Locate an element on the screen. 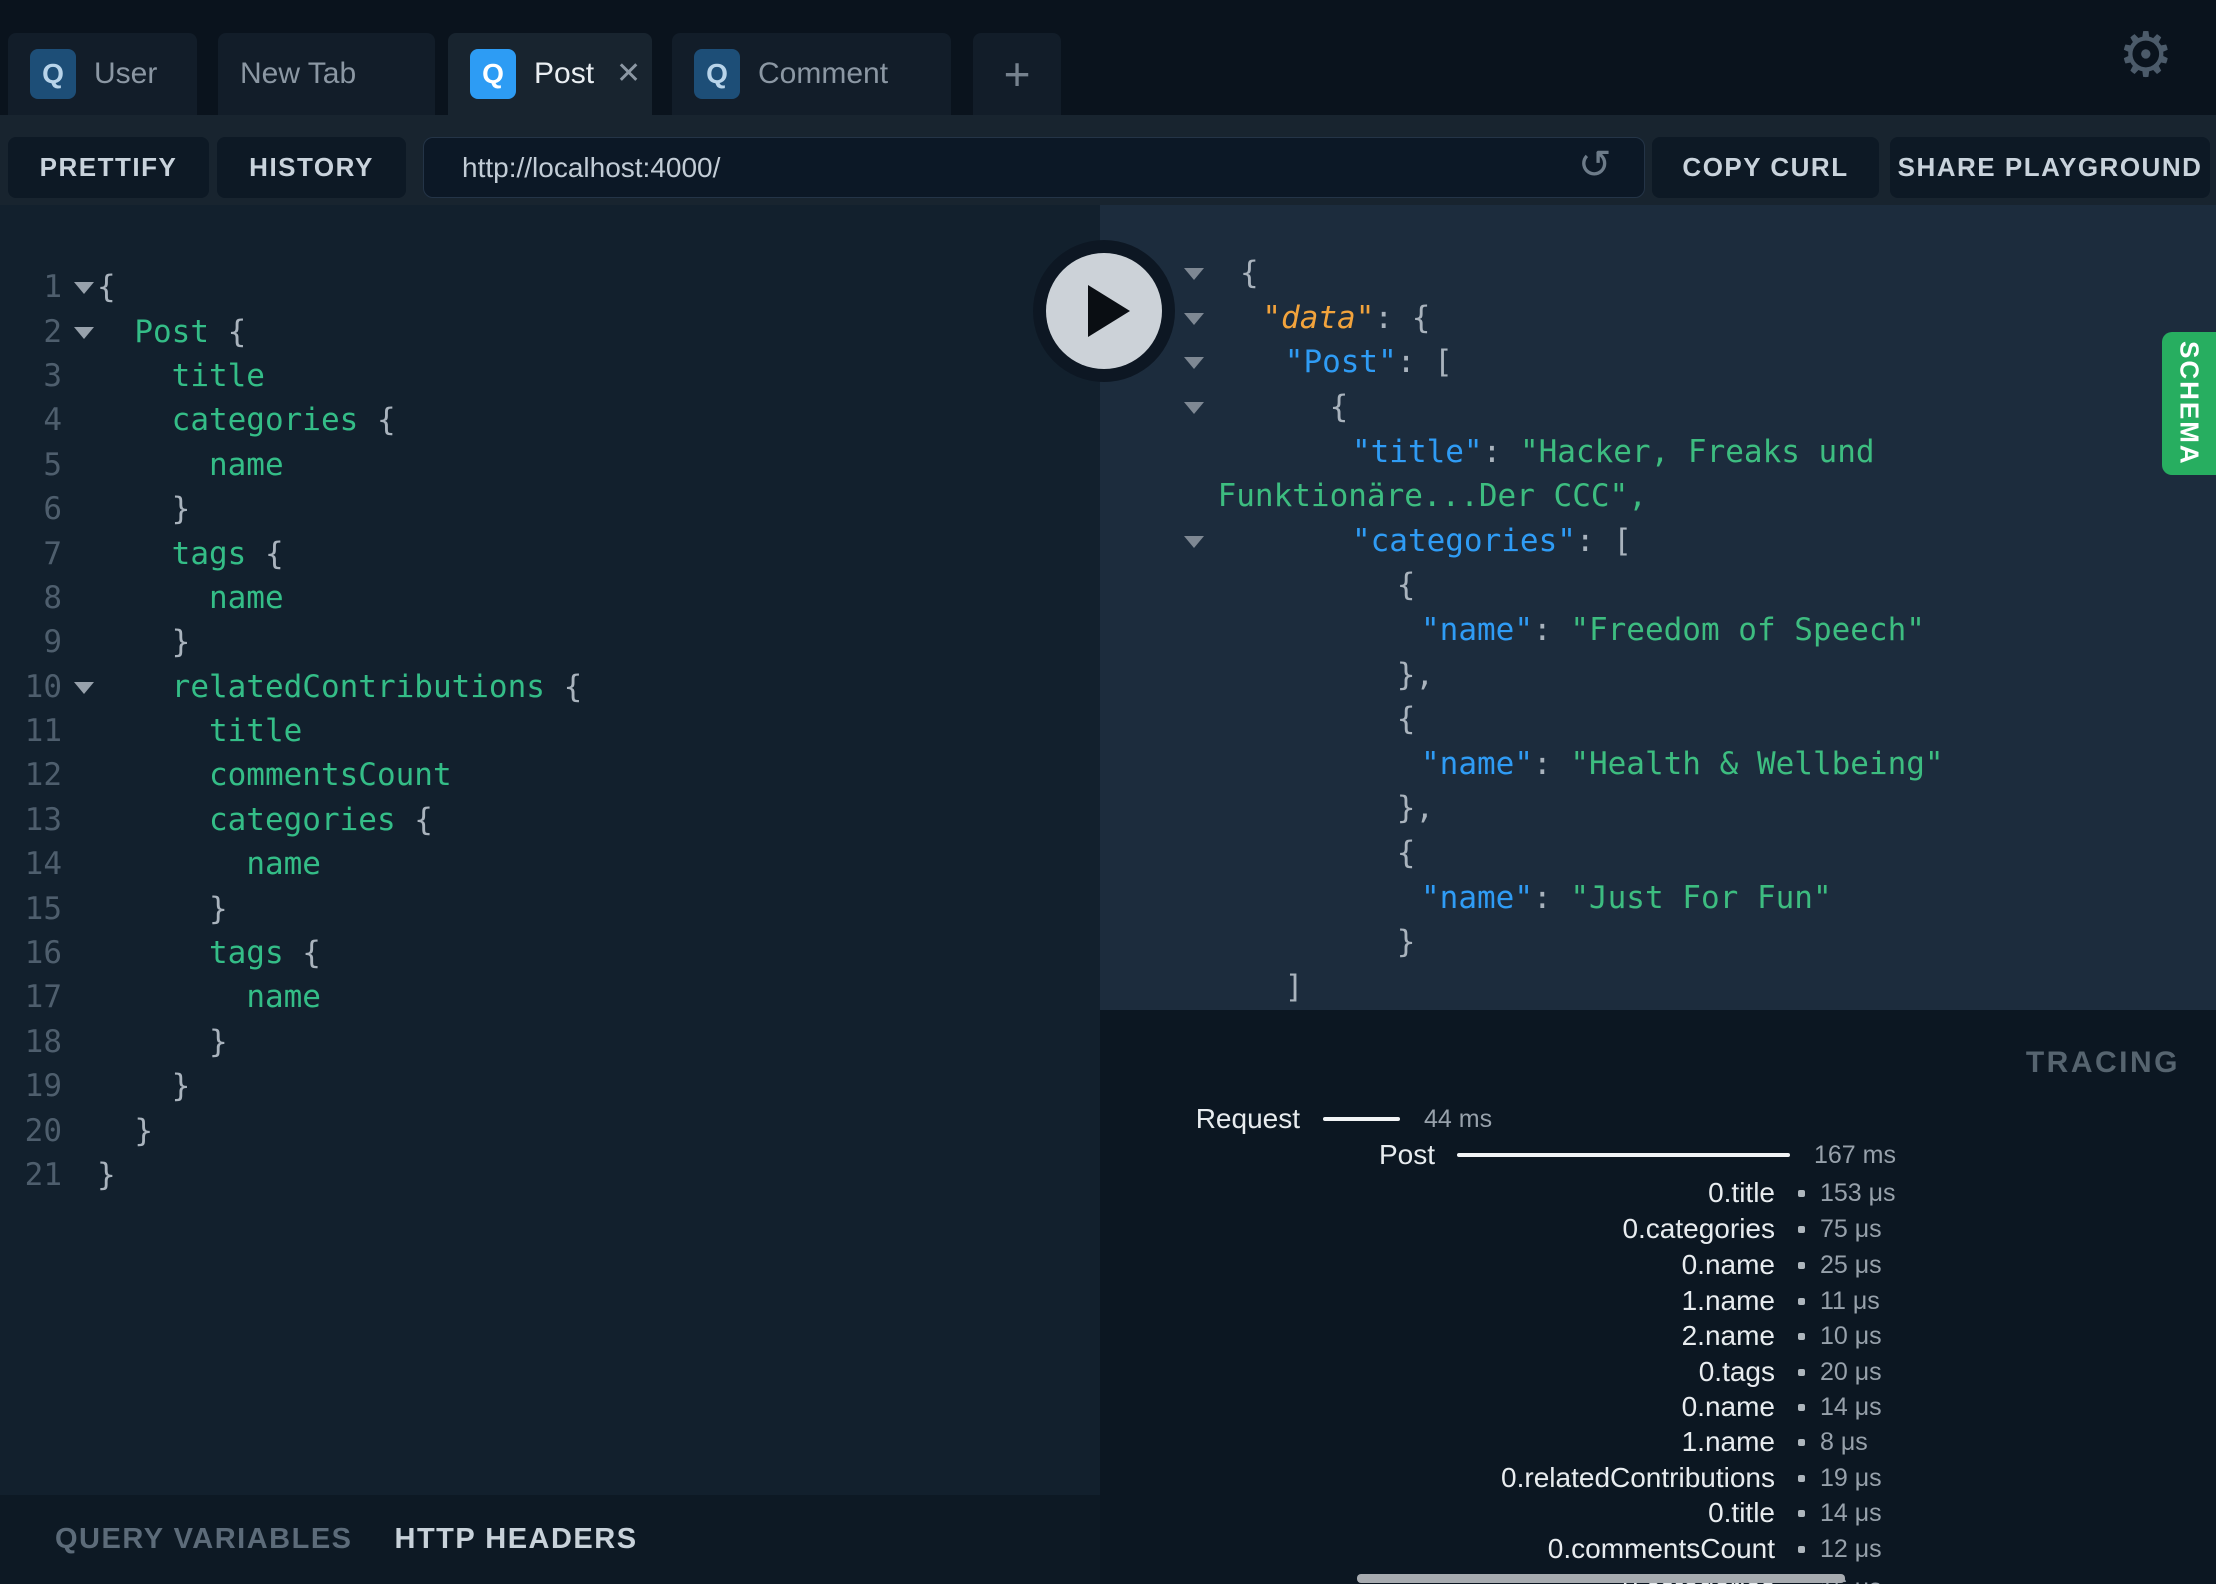  response-code: } is located at coordinates (1406, 942).